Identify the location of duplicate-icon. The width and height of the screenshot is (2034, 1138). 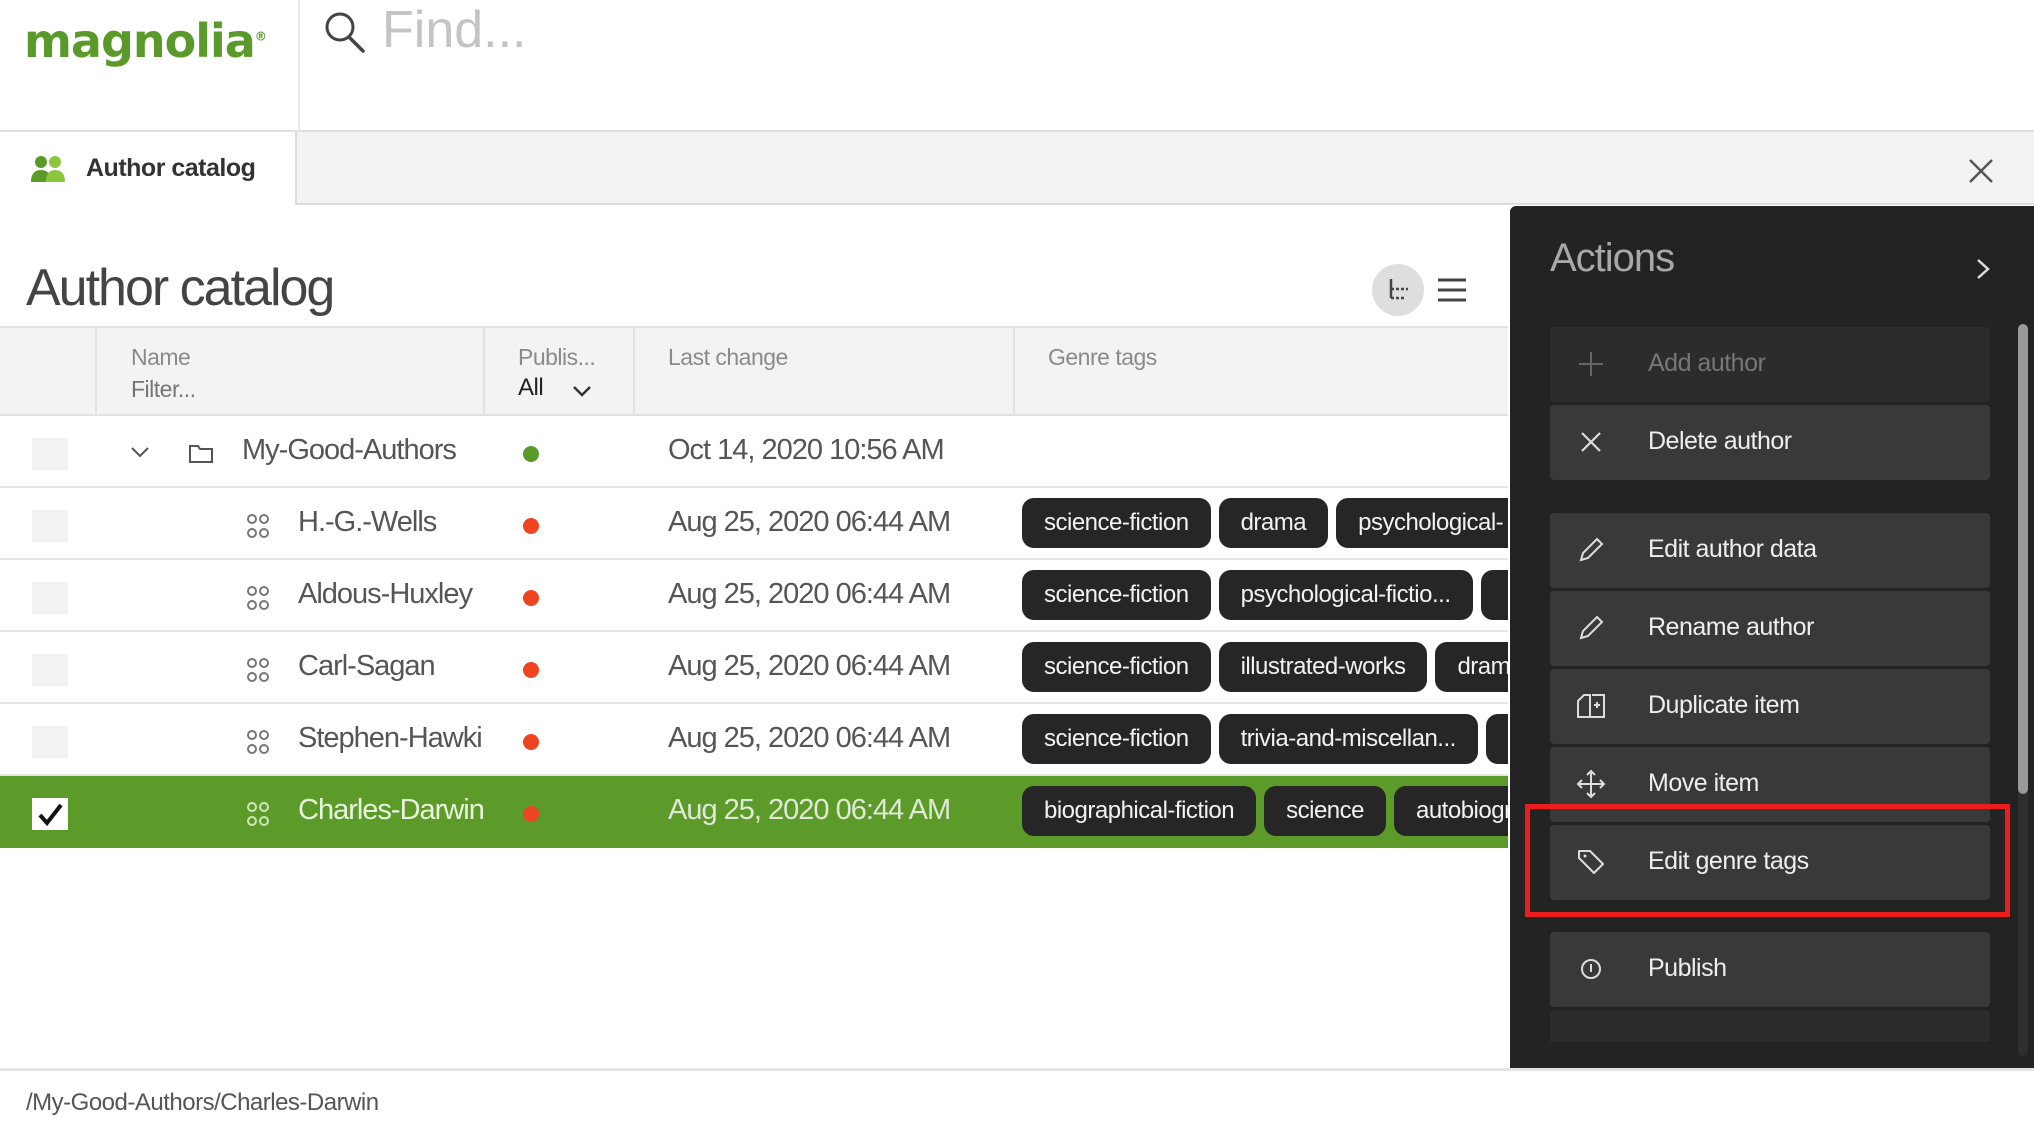
(1591, 706).